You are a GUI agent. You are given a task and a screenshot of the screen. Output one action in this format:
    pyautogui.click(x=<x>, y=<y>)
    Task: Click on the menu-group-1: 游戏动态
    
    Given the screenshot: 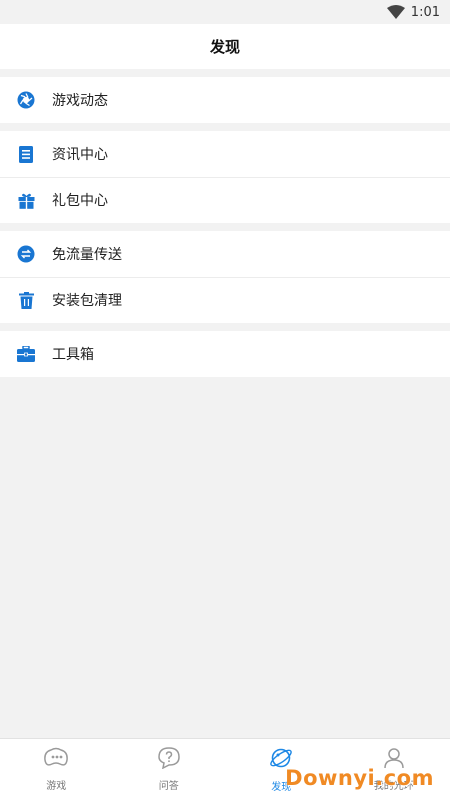 What is the action you would take?
    pyautogui.click(x=225, y=100)
    